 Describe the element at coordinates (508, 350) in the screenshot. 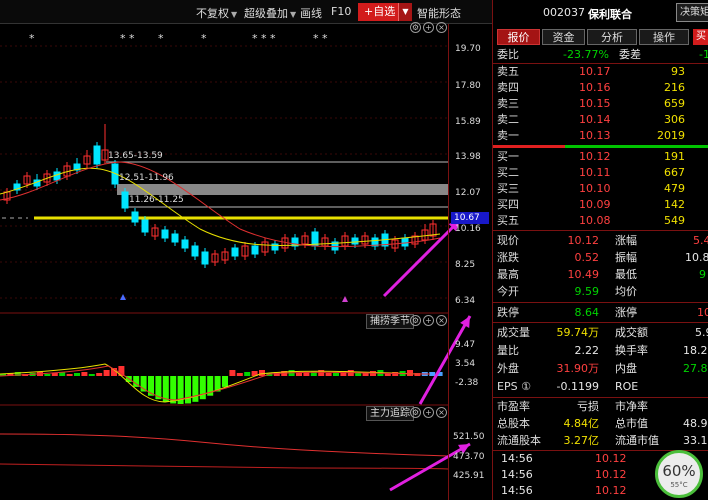

I see `volume-label: 量比` at that location.